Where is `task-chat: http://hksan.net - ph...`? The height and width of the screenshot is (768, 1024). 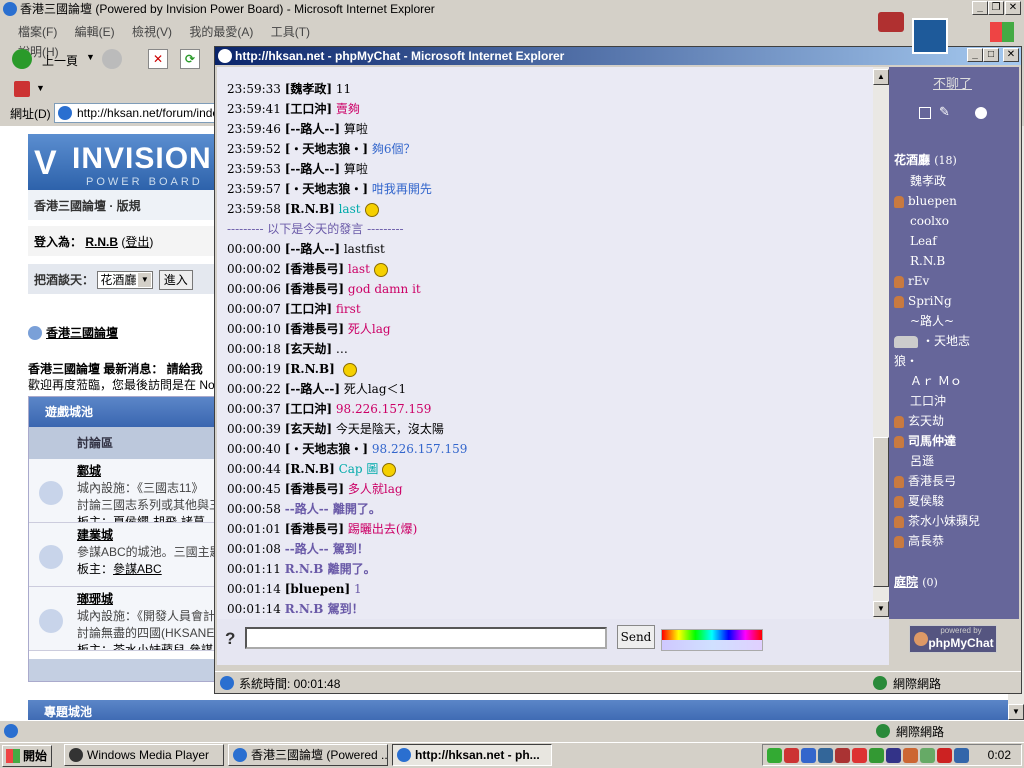 task-chat: http://hksan.net - ph... is located at coordinates (472, 755).